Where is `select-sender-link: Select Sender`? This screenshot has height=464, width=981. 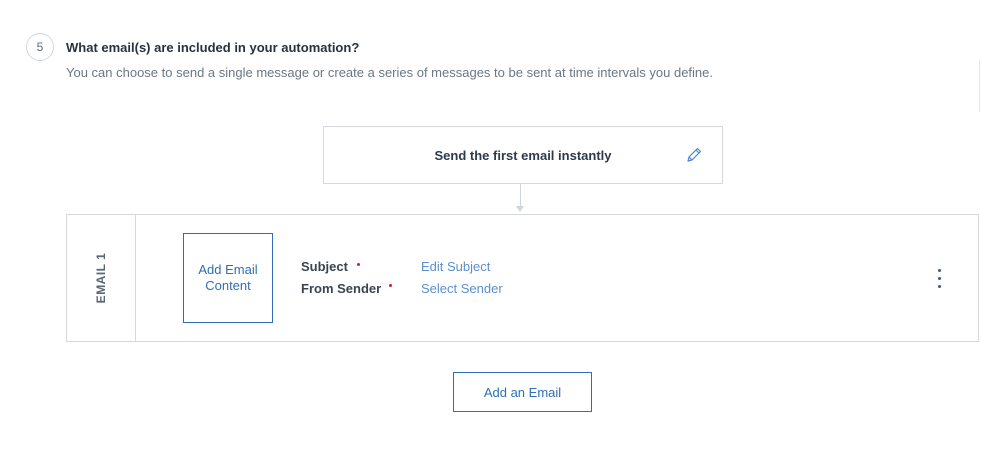
select-sender-link: Select Sender is located at coordinates (462, 288).